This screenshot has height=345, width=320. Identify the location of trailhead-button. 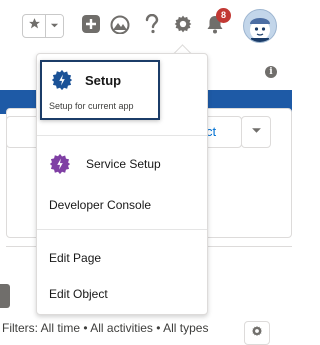
(120, 26).